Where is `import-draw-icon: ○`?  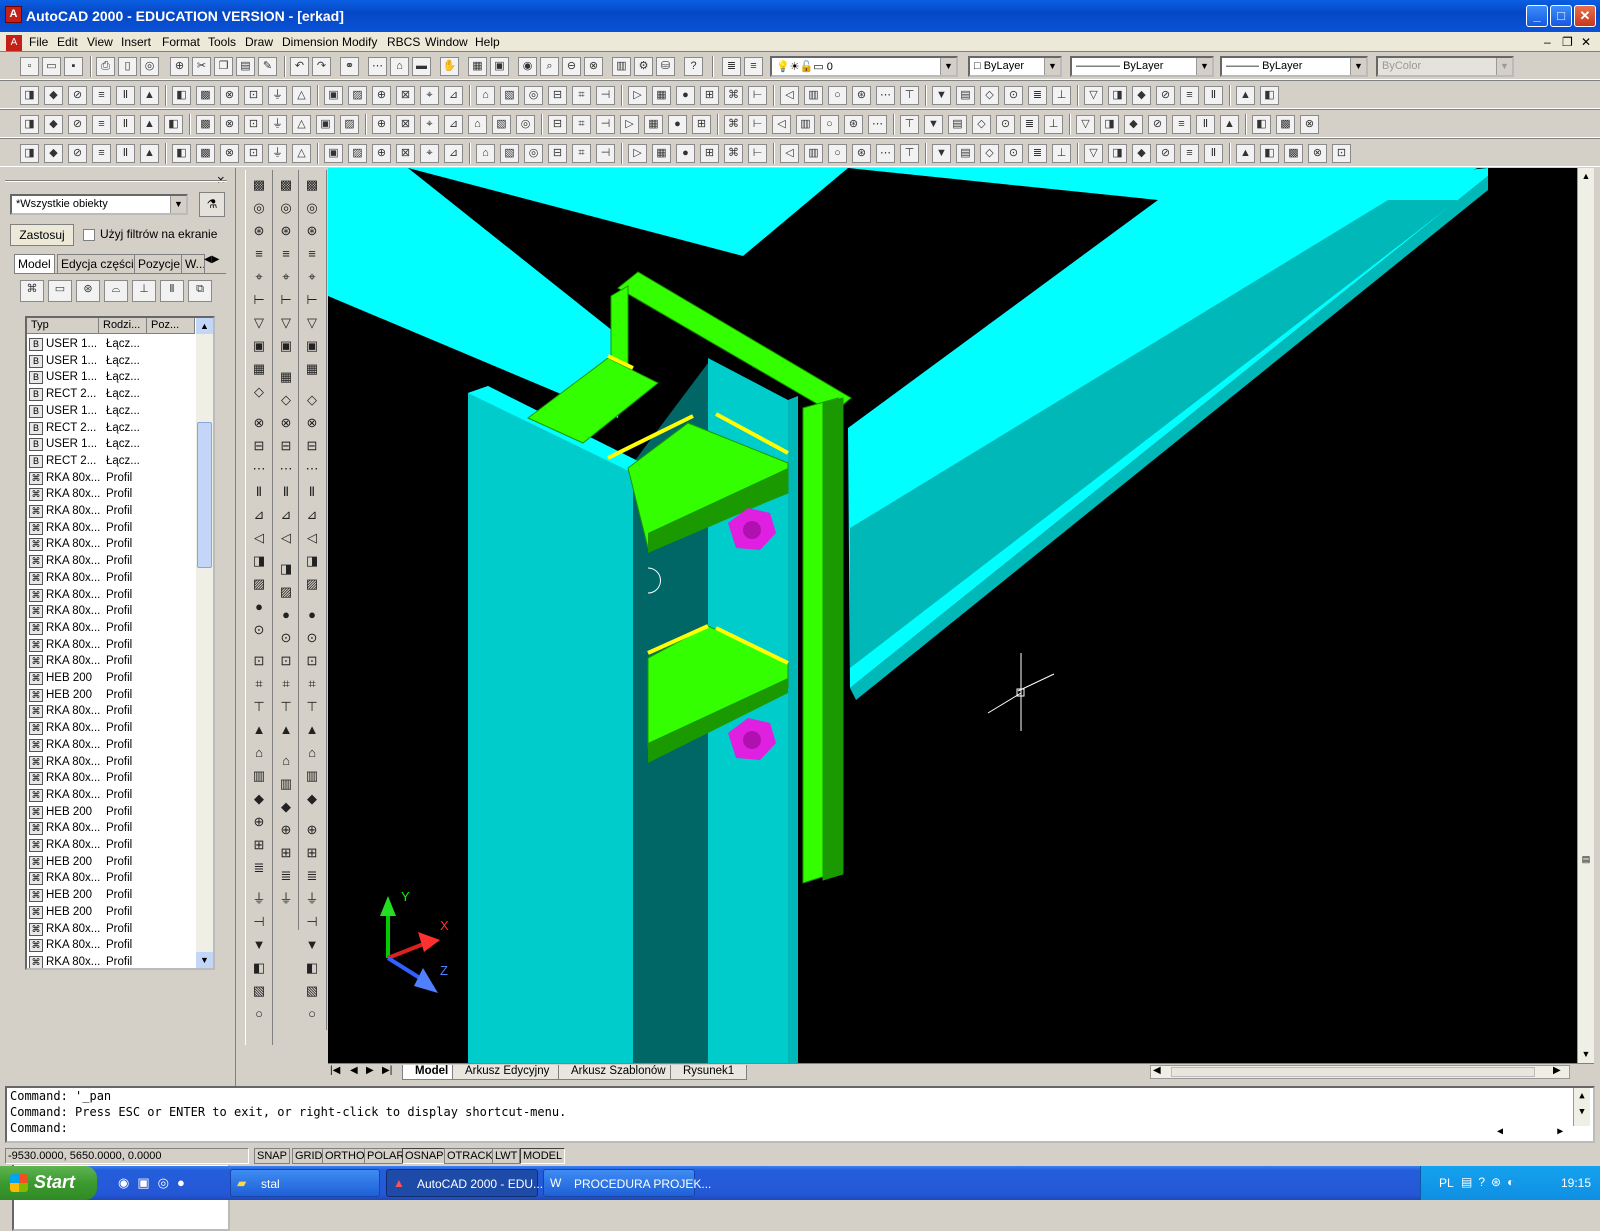 import-draw-icon: ○ is located at coordinates (259, 1014).